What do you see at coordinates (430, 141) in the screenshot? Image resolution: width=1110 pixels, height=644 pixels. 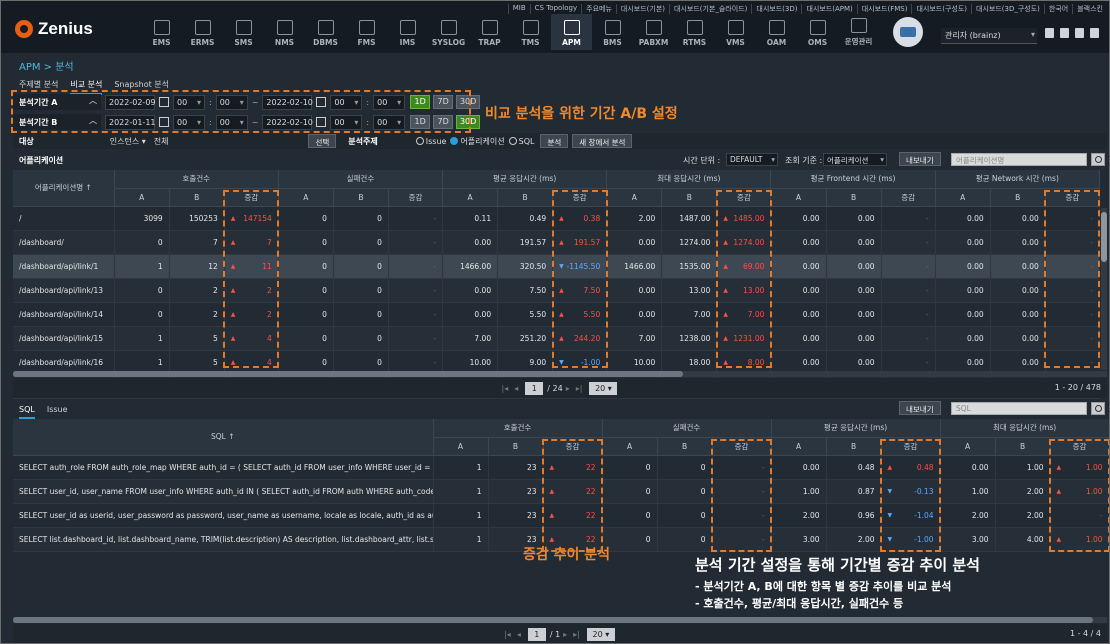 I see `subject-issue: Issue` at bounding box center [430, 141].